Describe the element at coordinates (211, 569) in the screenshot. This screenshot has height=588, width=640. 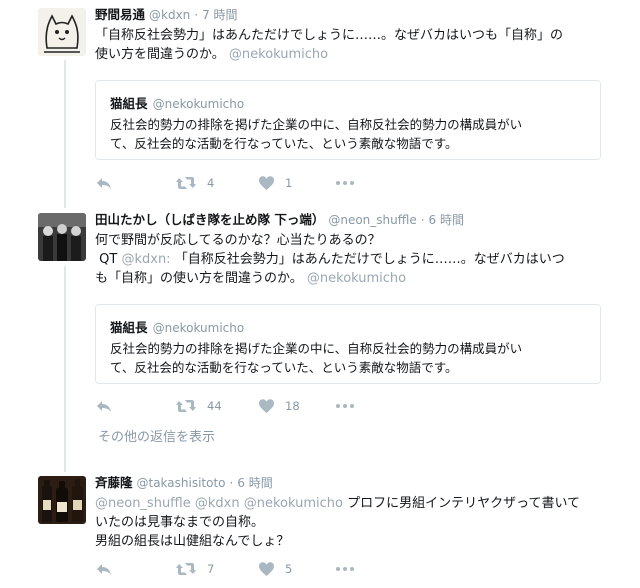
I see `retweet-count: 7` at that location.